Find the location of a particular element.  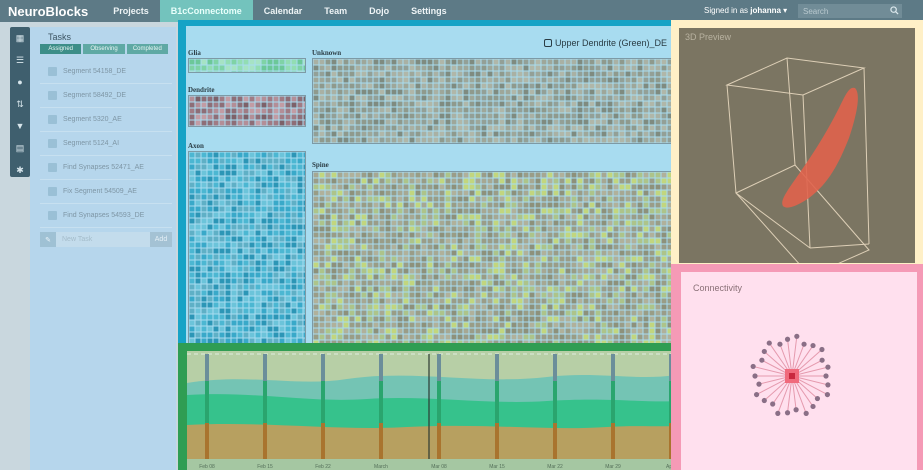

task-item: Fix Segment 54509_AE is located at coordinates (106, 192).